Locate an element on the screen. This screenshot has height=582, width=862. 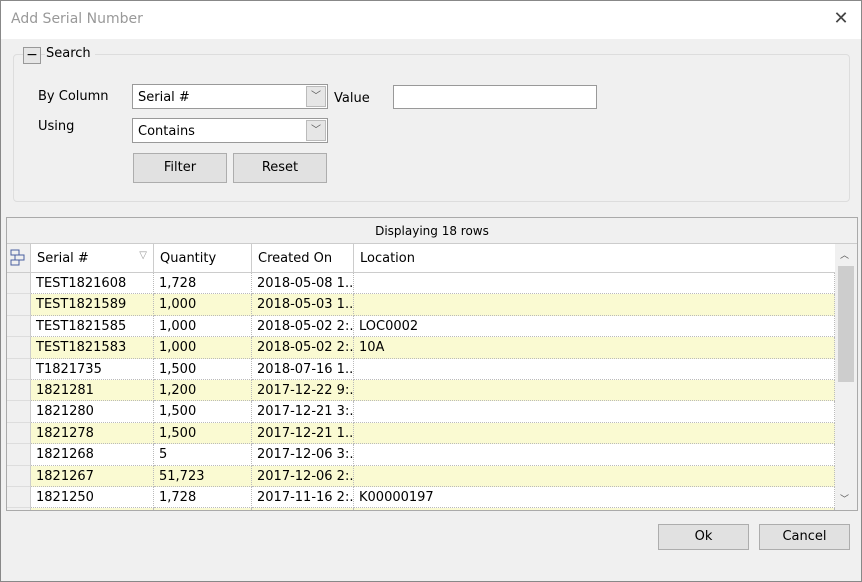
reset-button: Reset is located at coordinates (280, 168).